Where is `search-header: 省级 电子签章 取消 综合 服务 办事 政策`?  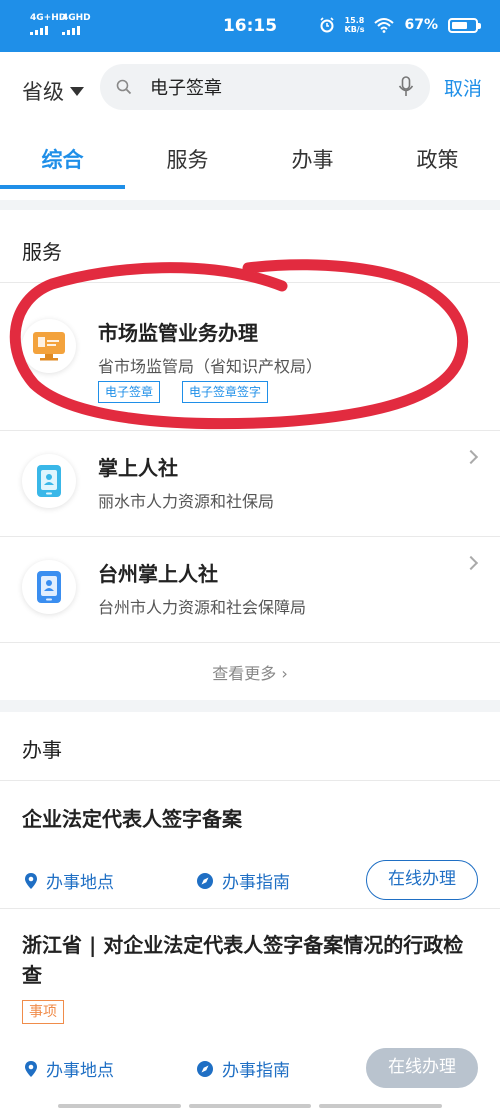 search-header: 省级 电子签章 取消 综合 服务 办事 政策 is located at coordinates (250, 126).